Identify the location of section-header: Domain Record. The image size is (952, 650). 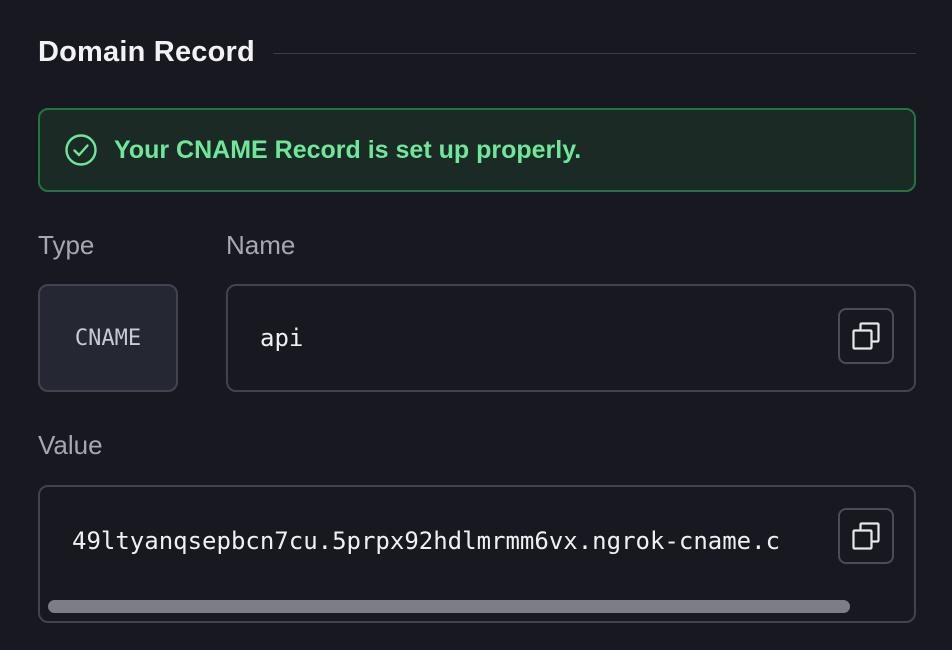
(477, 52).